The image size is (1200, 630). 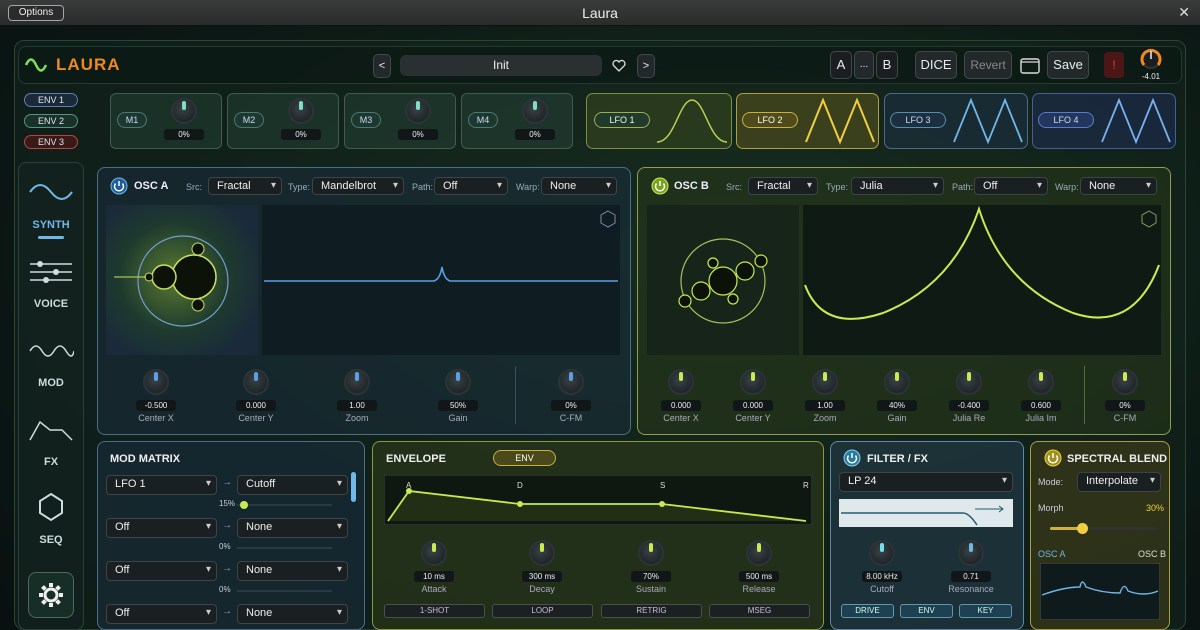 What do you see at coordinates (988, 65) in the screenshot?
I see `revert-button: Revert` at bounding box center [988, 65].